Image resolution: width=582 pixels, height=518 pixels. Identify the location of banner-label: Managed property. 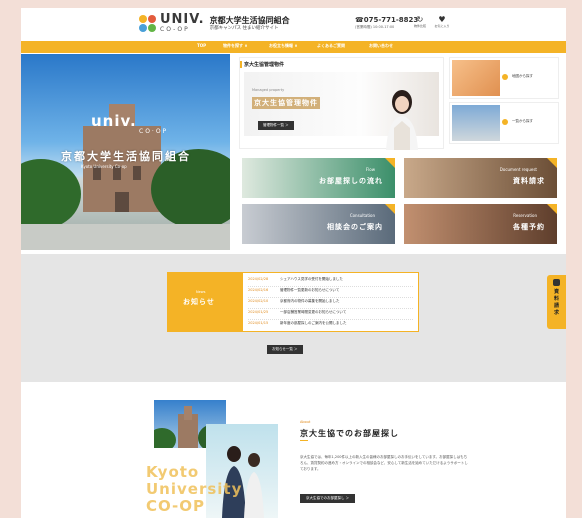
(268, 90).